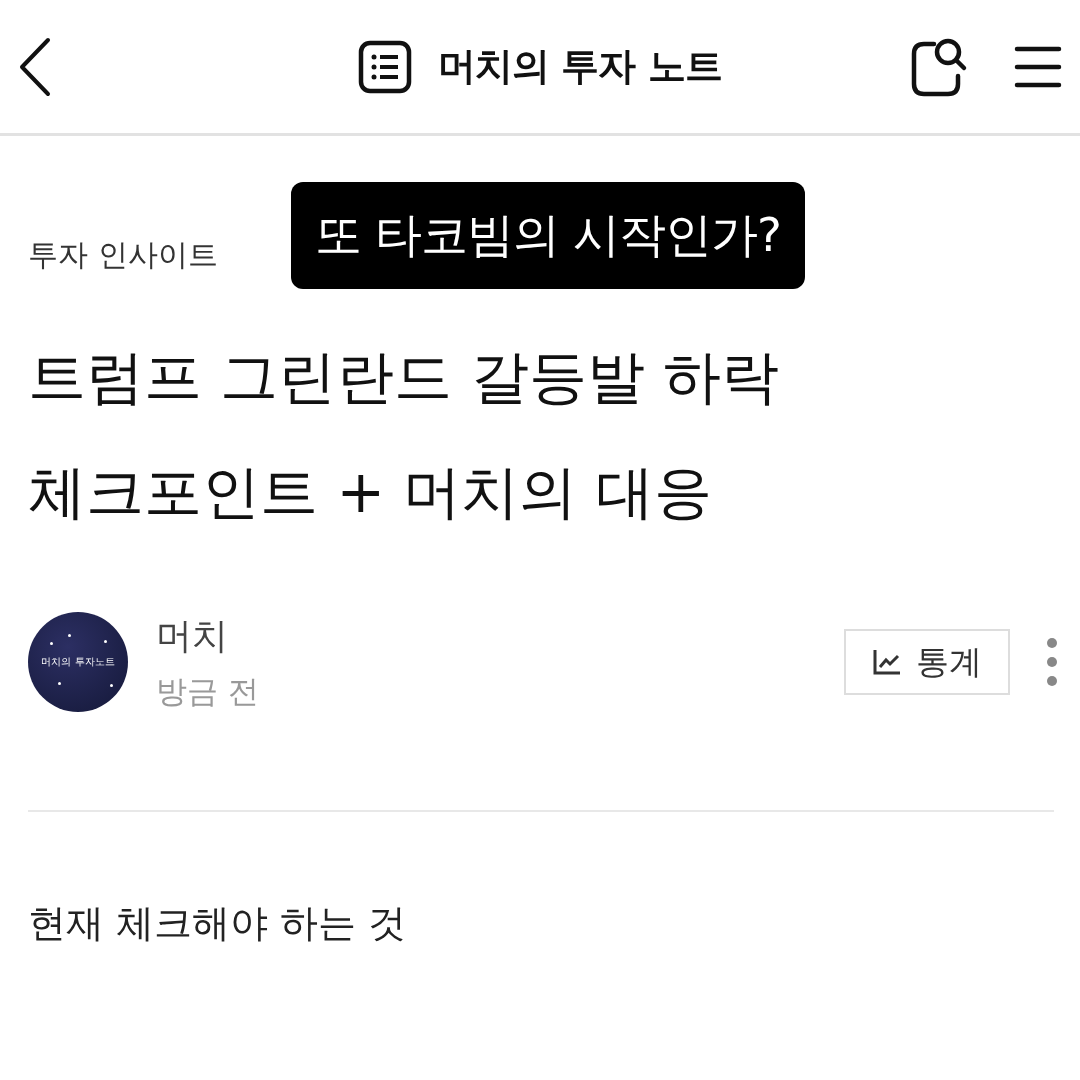 The height and width of the screenshot is (1080, 1080). Describe the element at coordinates (404, 377) in the screenshot. I see `post-title-line: 트럼프 그린란드 갈등발 하락` at that location.